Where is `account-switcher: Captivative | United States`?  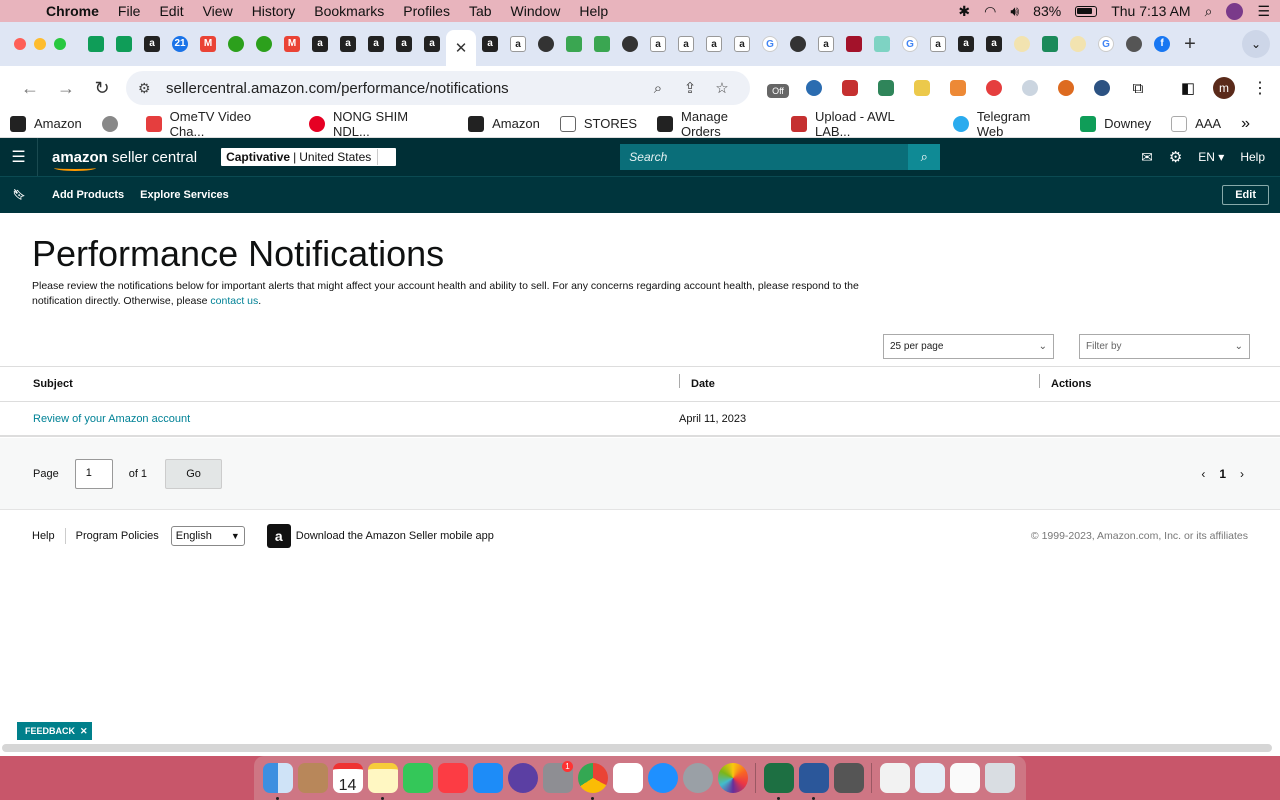
account-switcher: Captivative | United States is located at coordinates (309, 157).